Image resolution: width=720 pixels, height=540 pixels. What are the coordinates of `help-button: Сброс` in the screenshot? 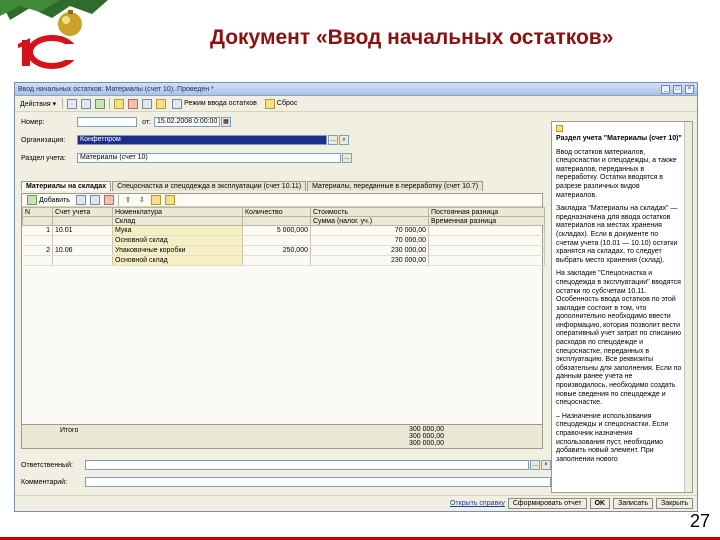 It's located at (281, 103).